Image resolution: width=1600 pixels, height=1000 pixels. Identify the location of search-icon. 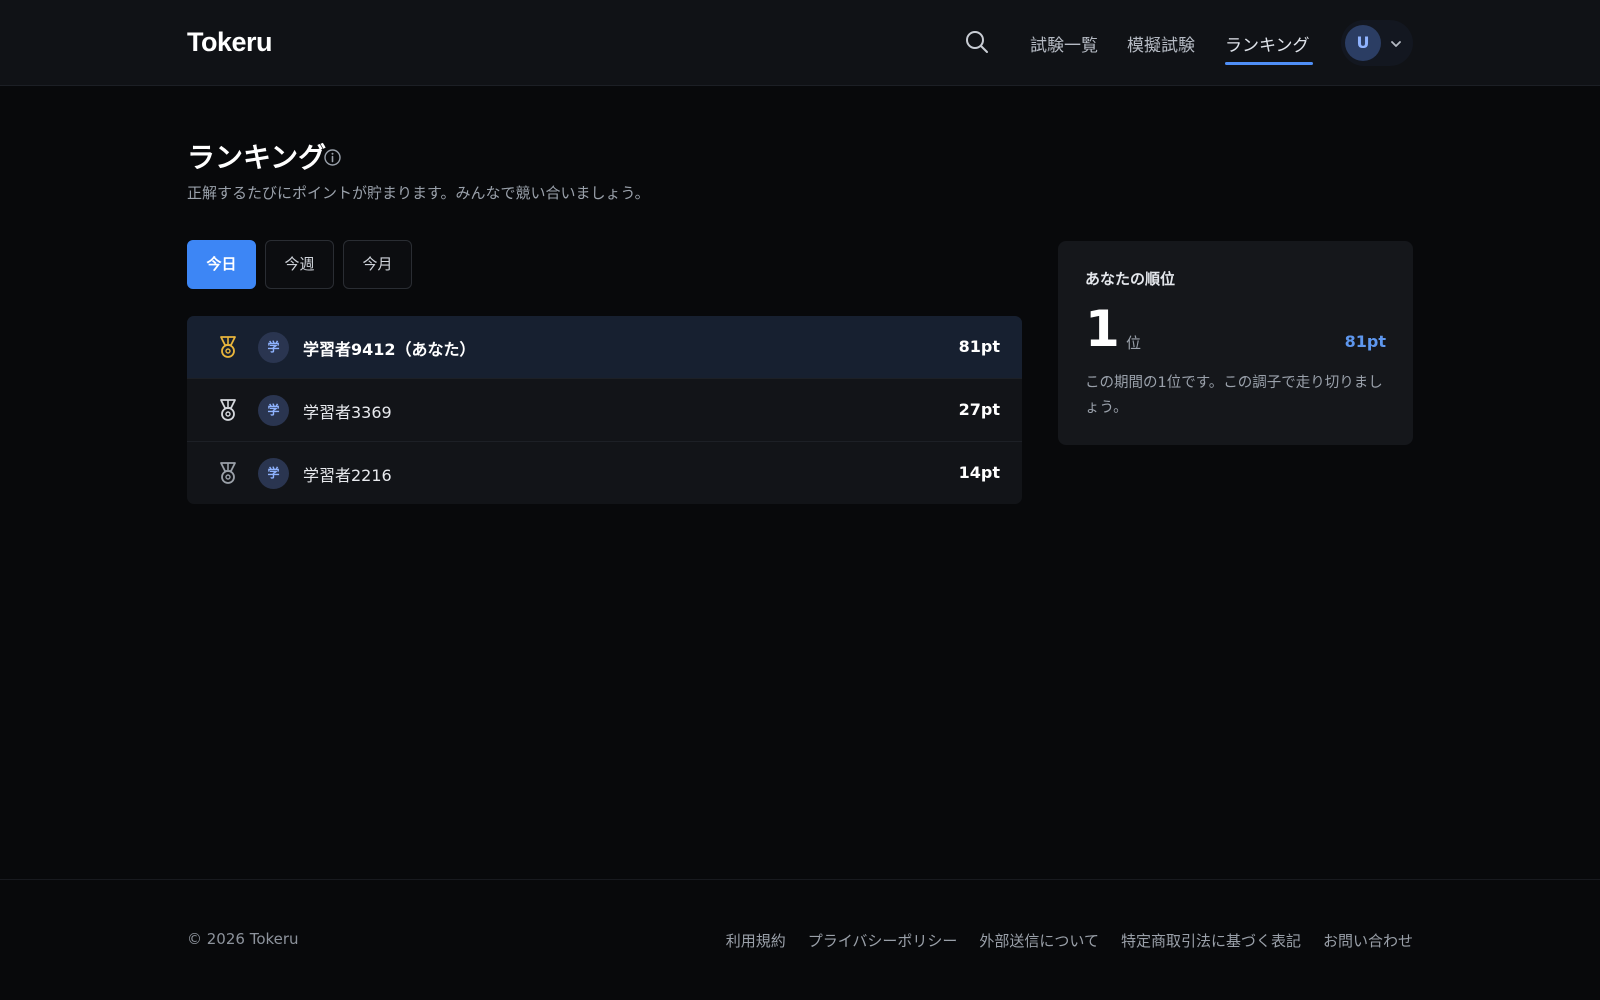
(977, 42).